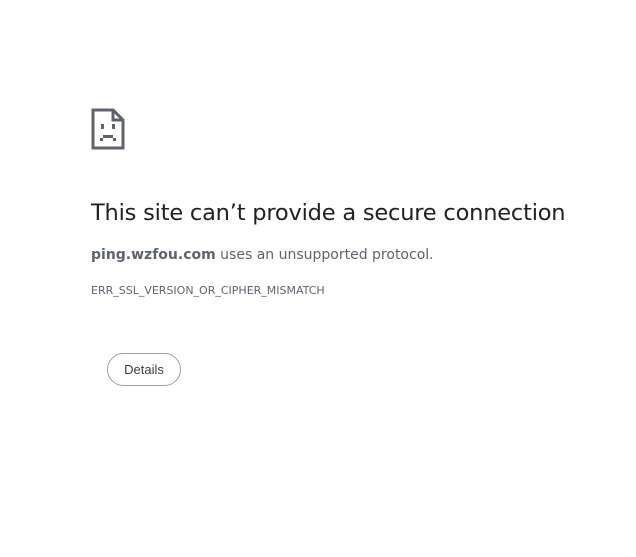 This screenshot has width=636, height=557. What do you see at coordinates (324, 255) in the screenshot?
I see `error-message: uses an unsupported protocol.` at bounding box center [324, 255].